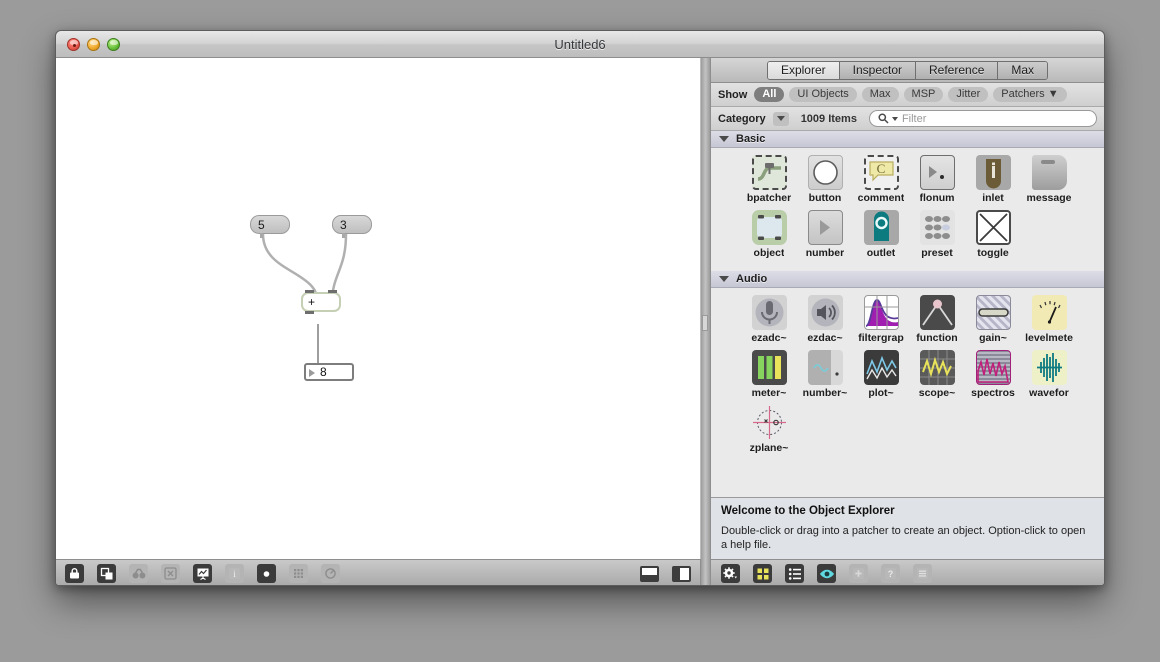  Describe the element at coordinates (762, 573) in the screenshot. I see `grid-view-icon` at that location.